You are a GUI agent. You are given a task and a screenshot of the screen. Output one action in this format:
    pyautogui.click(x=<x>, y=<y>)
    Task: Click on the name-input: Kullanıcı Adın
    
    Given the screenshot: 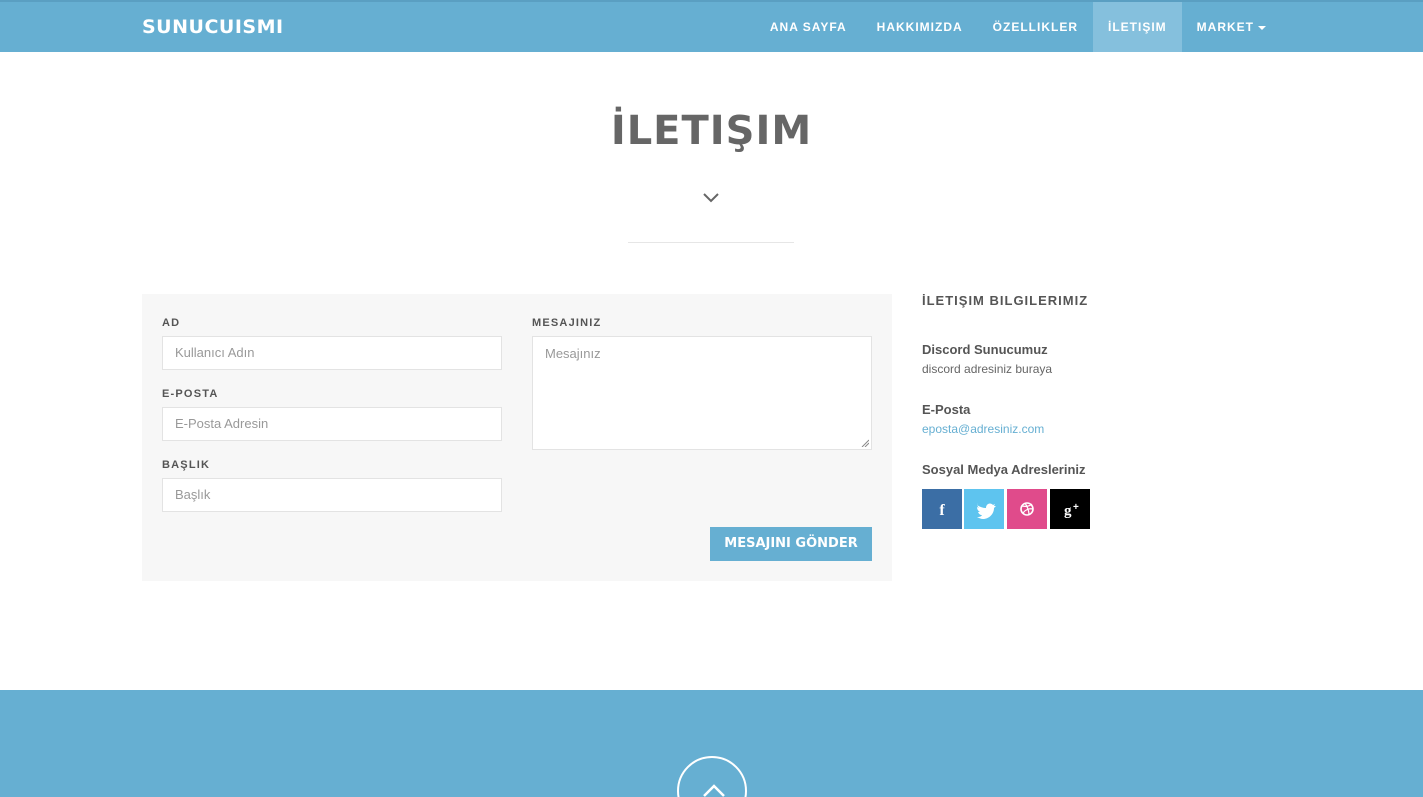 What is the action you would take?
    pyautogui.click(x=332, y=353)
    